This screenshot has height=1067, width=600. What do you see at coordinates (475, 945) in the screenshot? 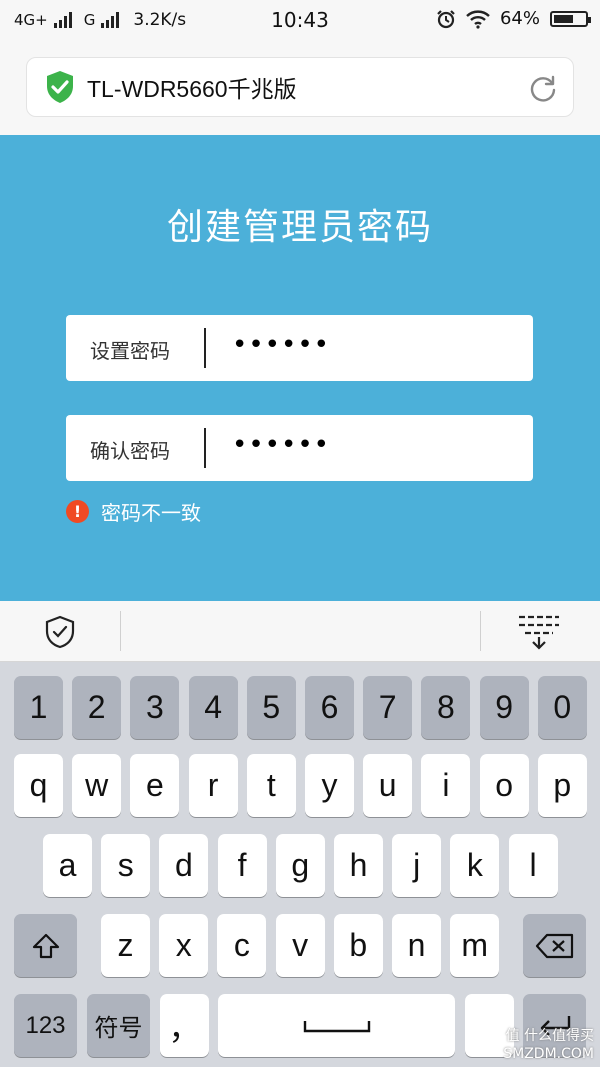
I see `key-m: m` at bounding box center [475, 945].